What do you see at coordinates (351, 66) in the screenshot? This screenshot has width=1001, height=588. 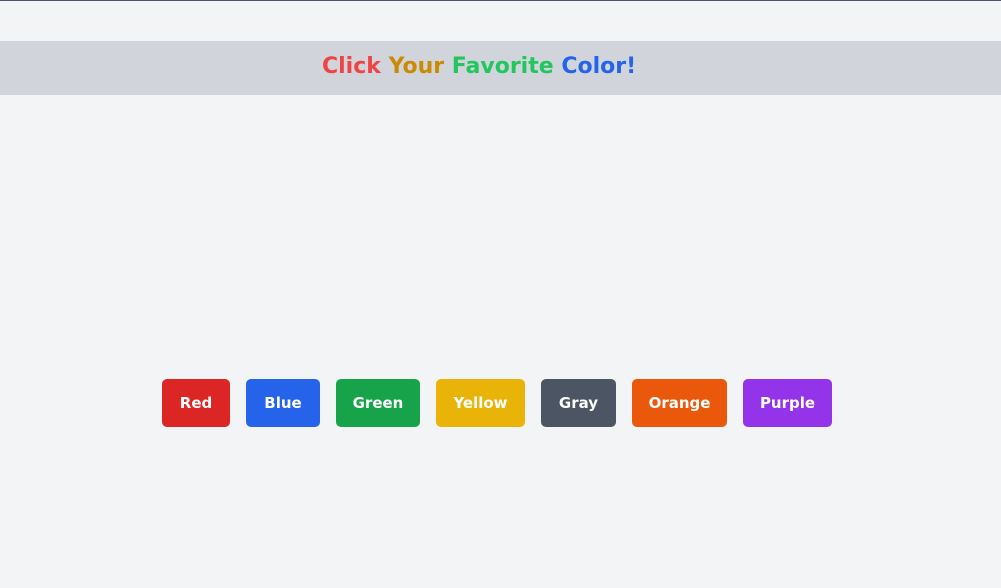 I see `title-word-click: Click` at bounding box center [351, 66].